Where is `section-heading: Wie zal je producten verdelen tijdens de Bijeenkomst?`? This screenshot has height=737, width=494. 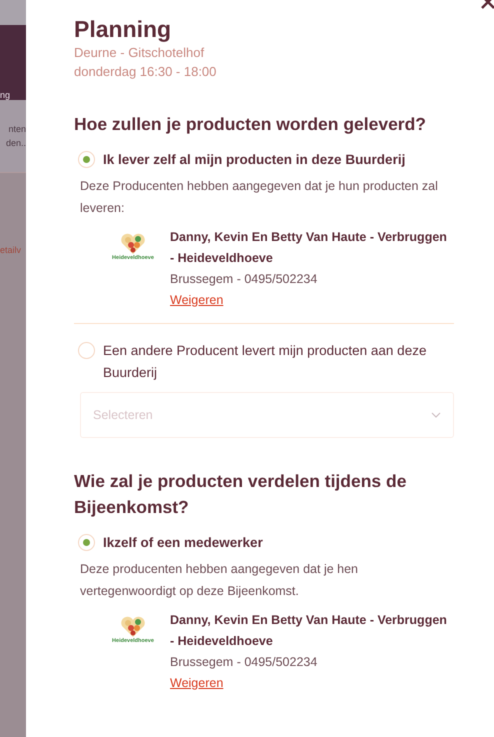
section-heading: Wie zal je producten verdelen tijdens de Bijeenkomst? is located at coordinates (241, 494).